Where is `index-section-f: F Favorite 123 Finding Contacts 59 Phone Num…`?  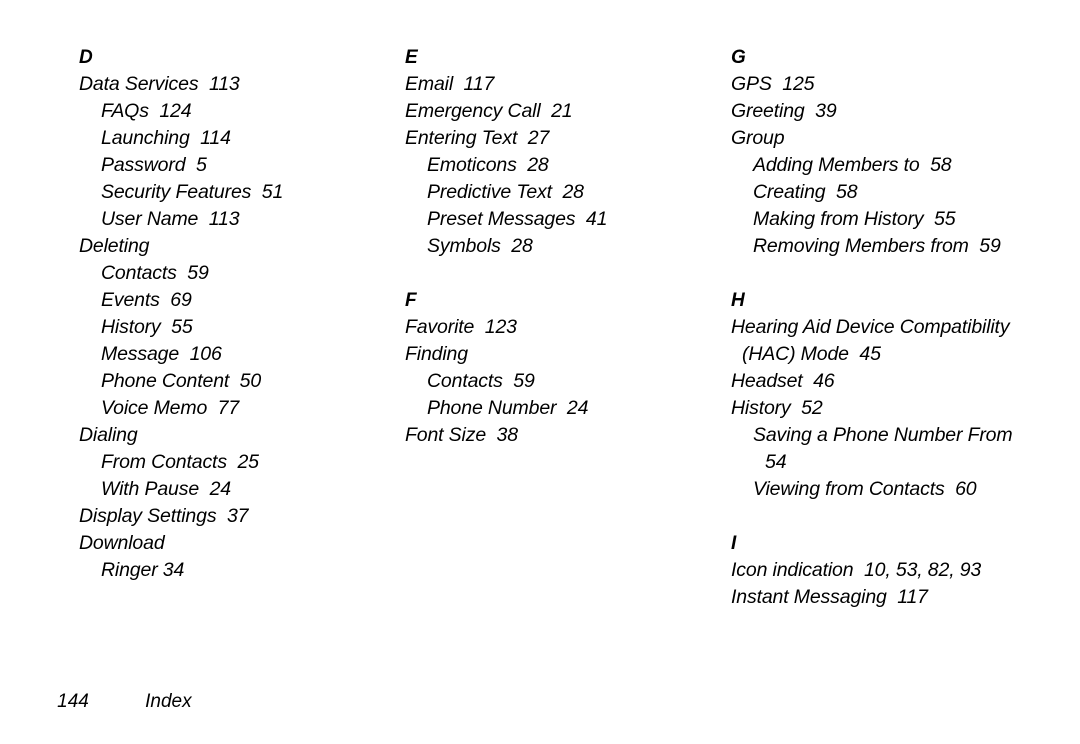
index-section-f: F Favorite 123 Finding Contacts 59 Phone Num… is located at coordinates (550, 368).